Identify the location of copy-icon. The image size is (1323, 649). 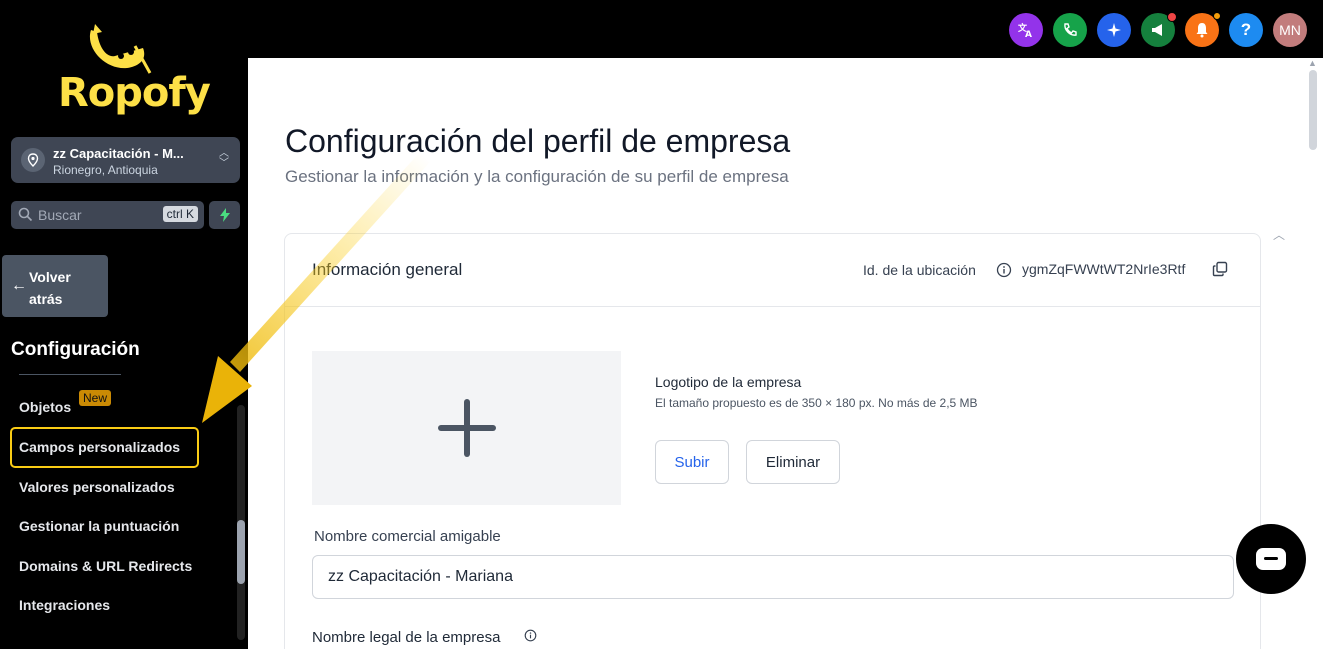
(1220, 271).